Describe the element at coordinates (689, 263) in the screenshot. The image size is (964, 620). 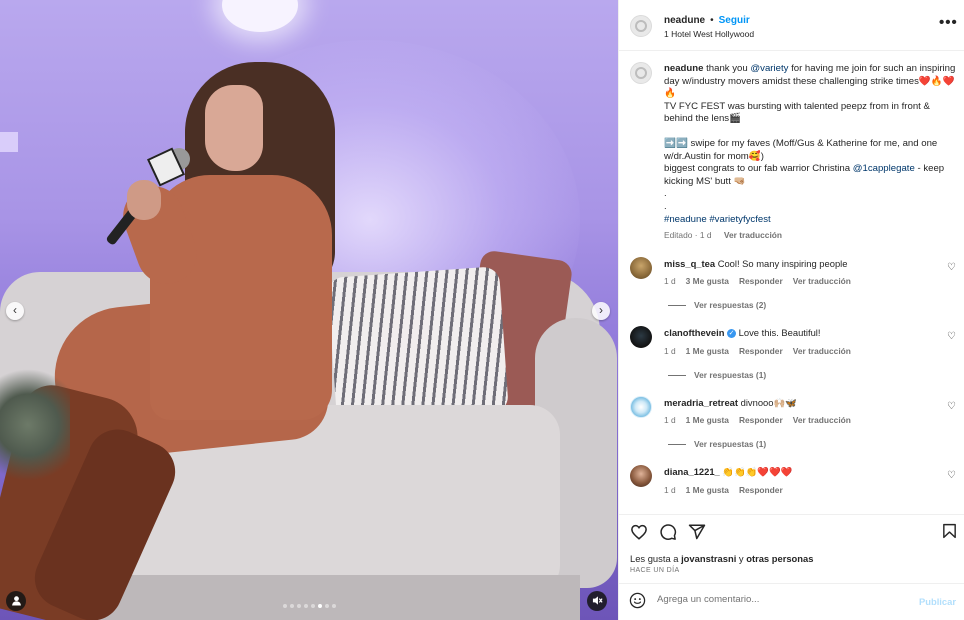
I see `comment-username: miss_q_tea` at that location.